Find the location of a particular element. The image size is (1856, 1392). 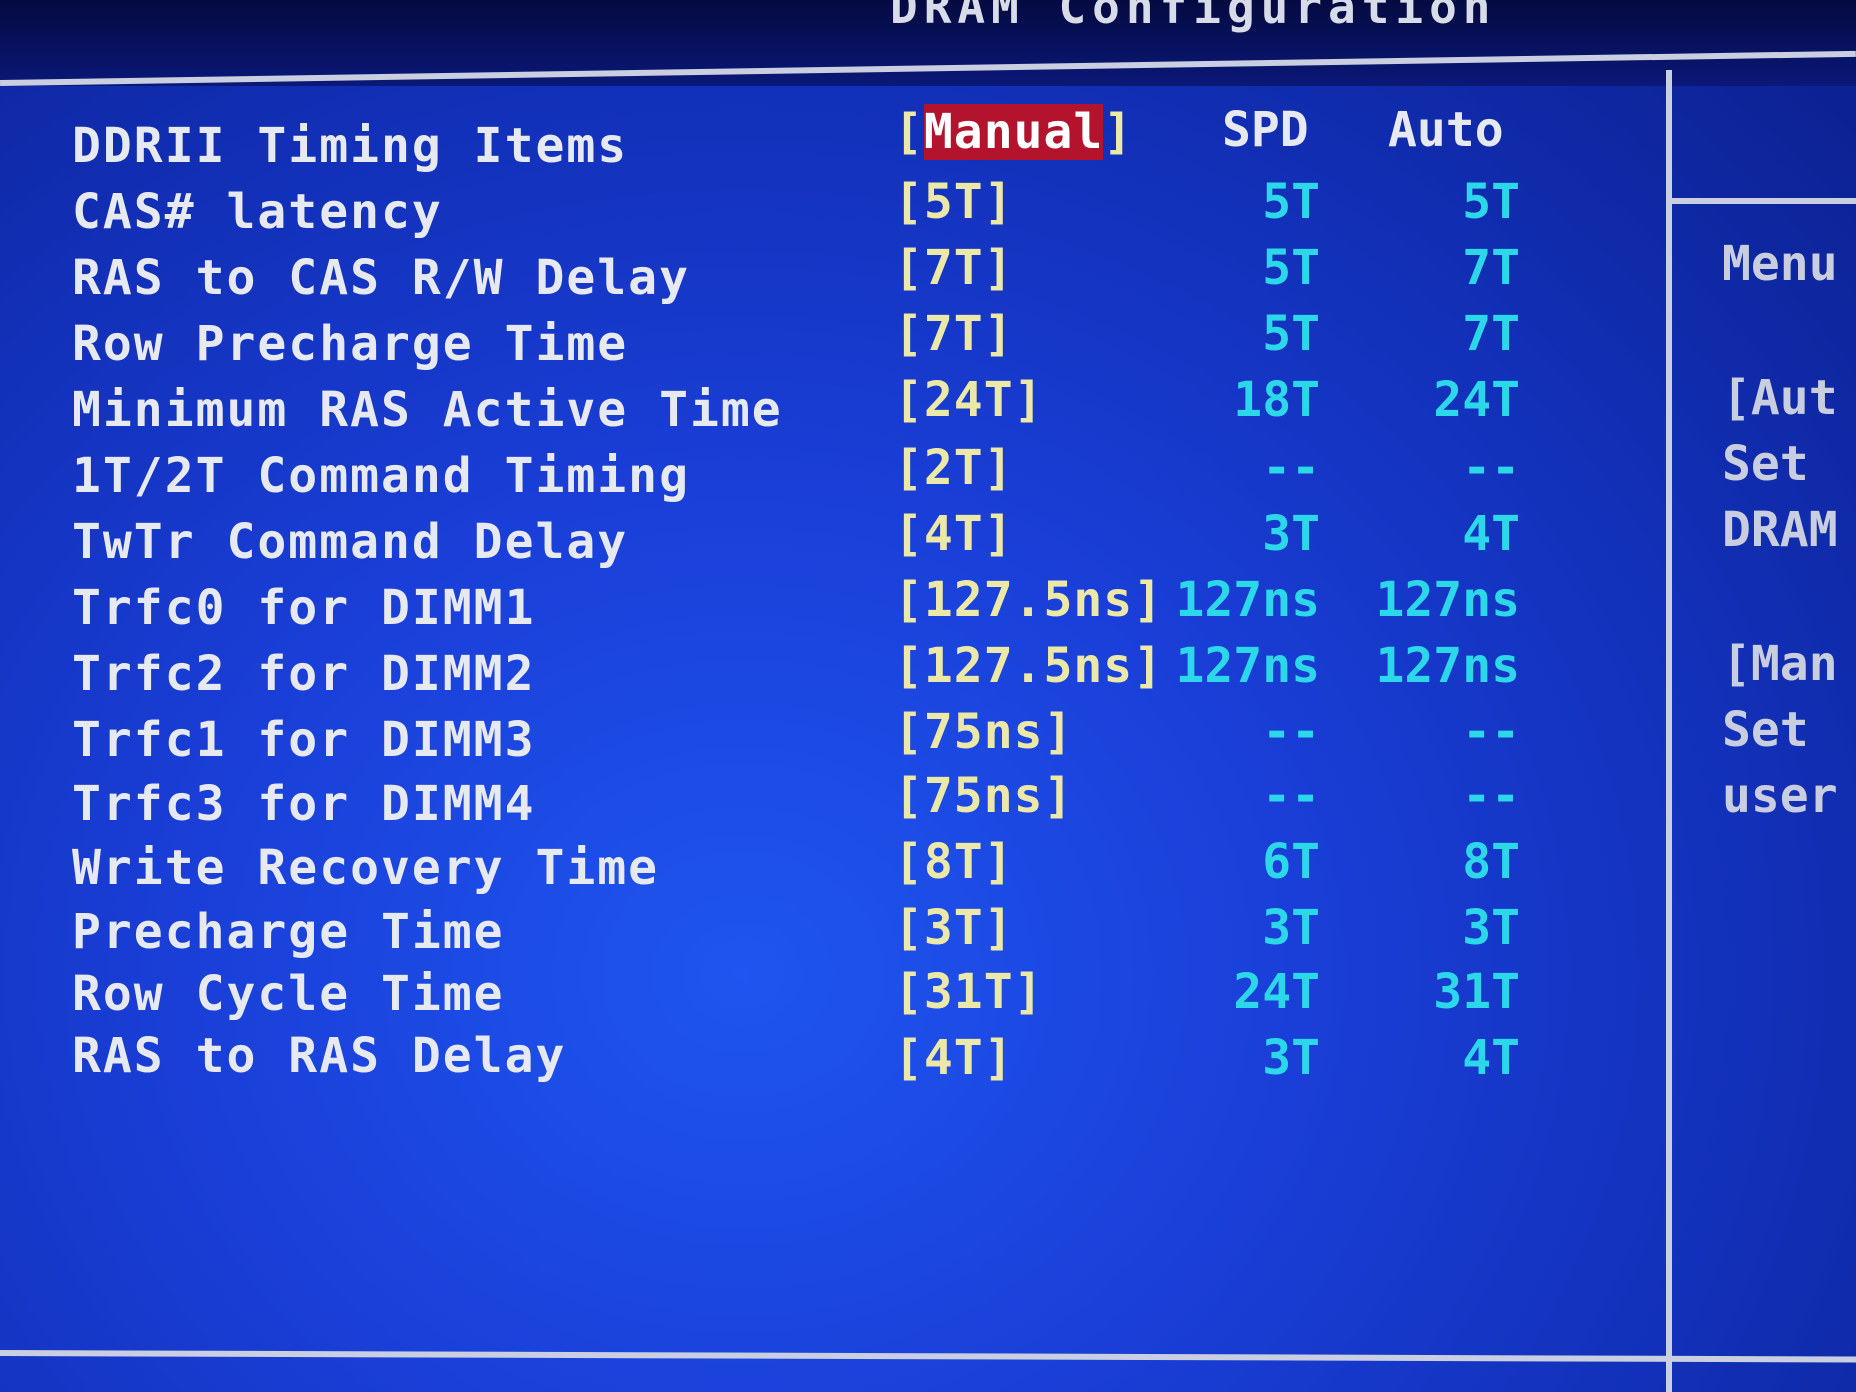

setting-label: Write Recovery Time is located at coordinates (366, 868).